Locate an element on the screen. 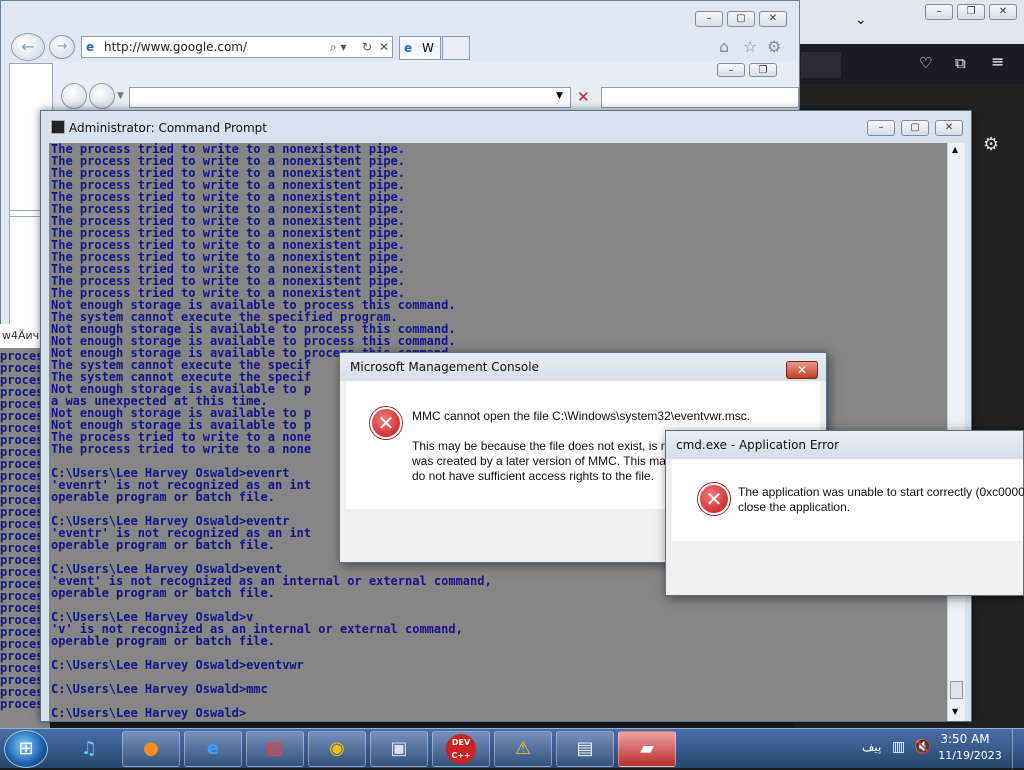 This screenshot has height=770, width=1024. address-bar: e http://www.google.com/ ⌕ ▾ ↻ ✕ is located at coordinates (237, 47).